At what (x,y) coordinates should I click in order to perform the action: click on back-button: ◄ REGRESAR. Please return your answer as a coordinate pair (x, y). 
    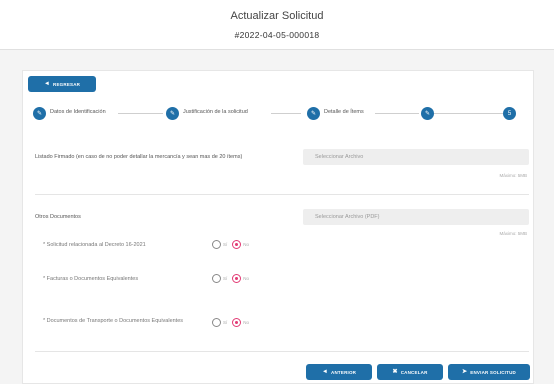
    Looking at the image, I should click on (62, 84).